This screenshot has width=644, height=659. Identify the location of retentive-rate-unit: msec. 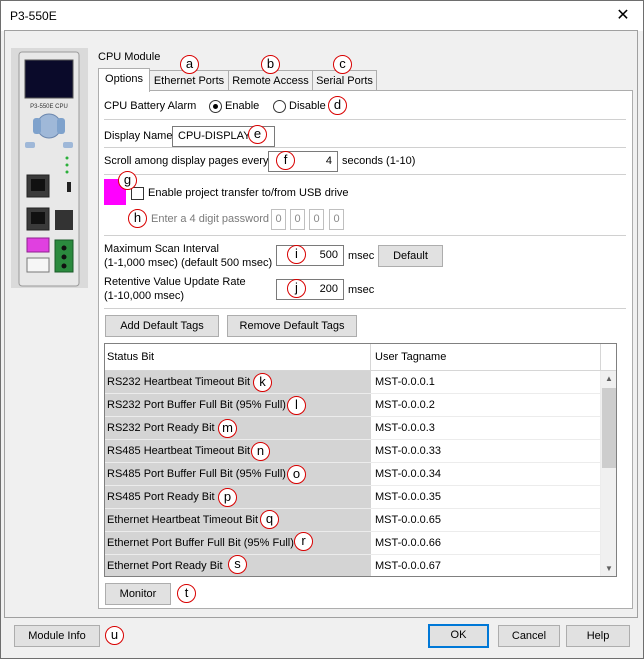
(361, 290).